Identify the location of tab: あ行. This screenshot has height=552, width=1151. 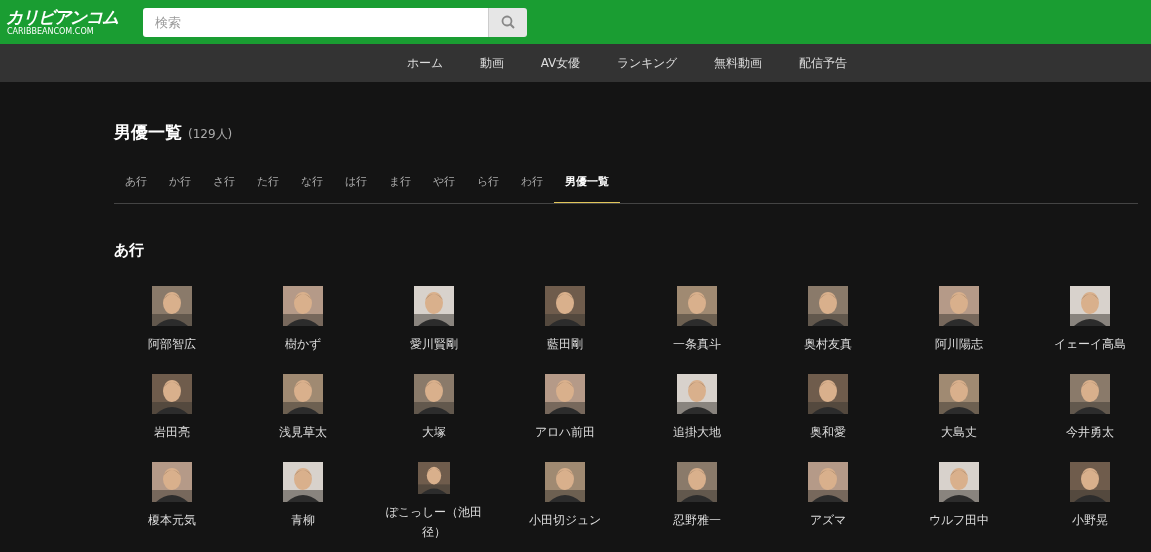
(136, 187).